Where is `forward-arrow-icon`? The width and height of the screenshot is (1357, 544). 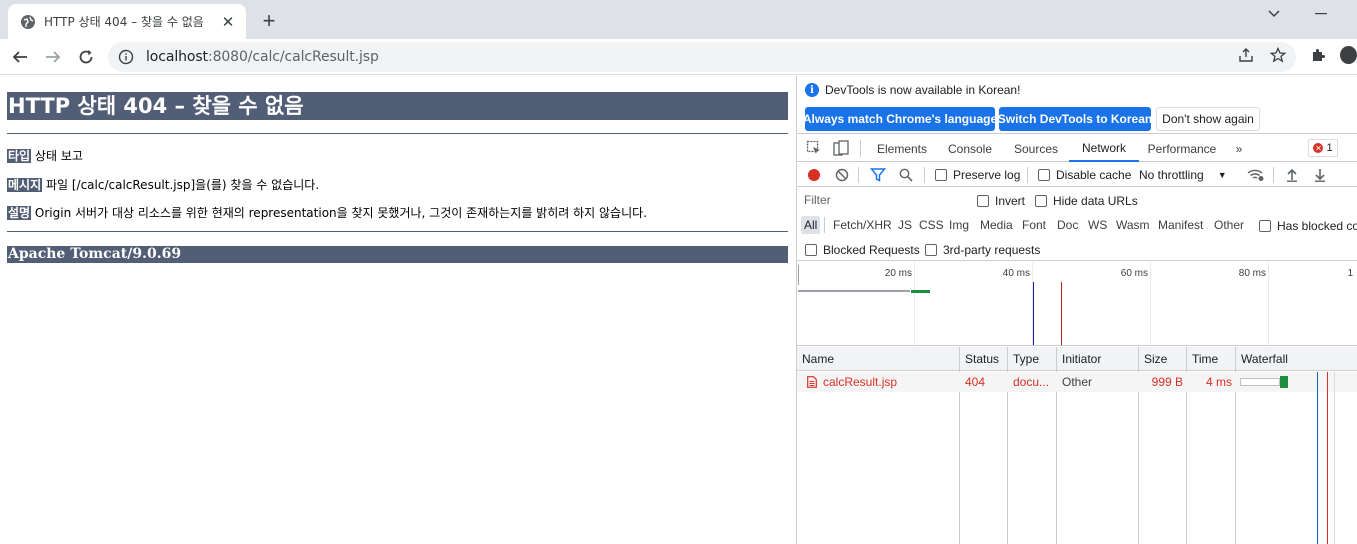
forward-arrow-icon is located at coordinates (53, 57).